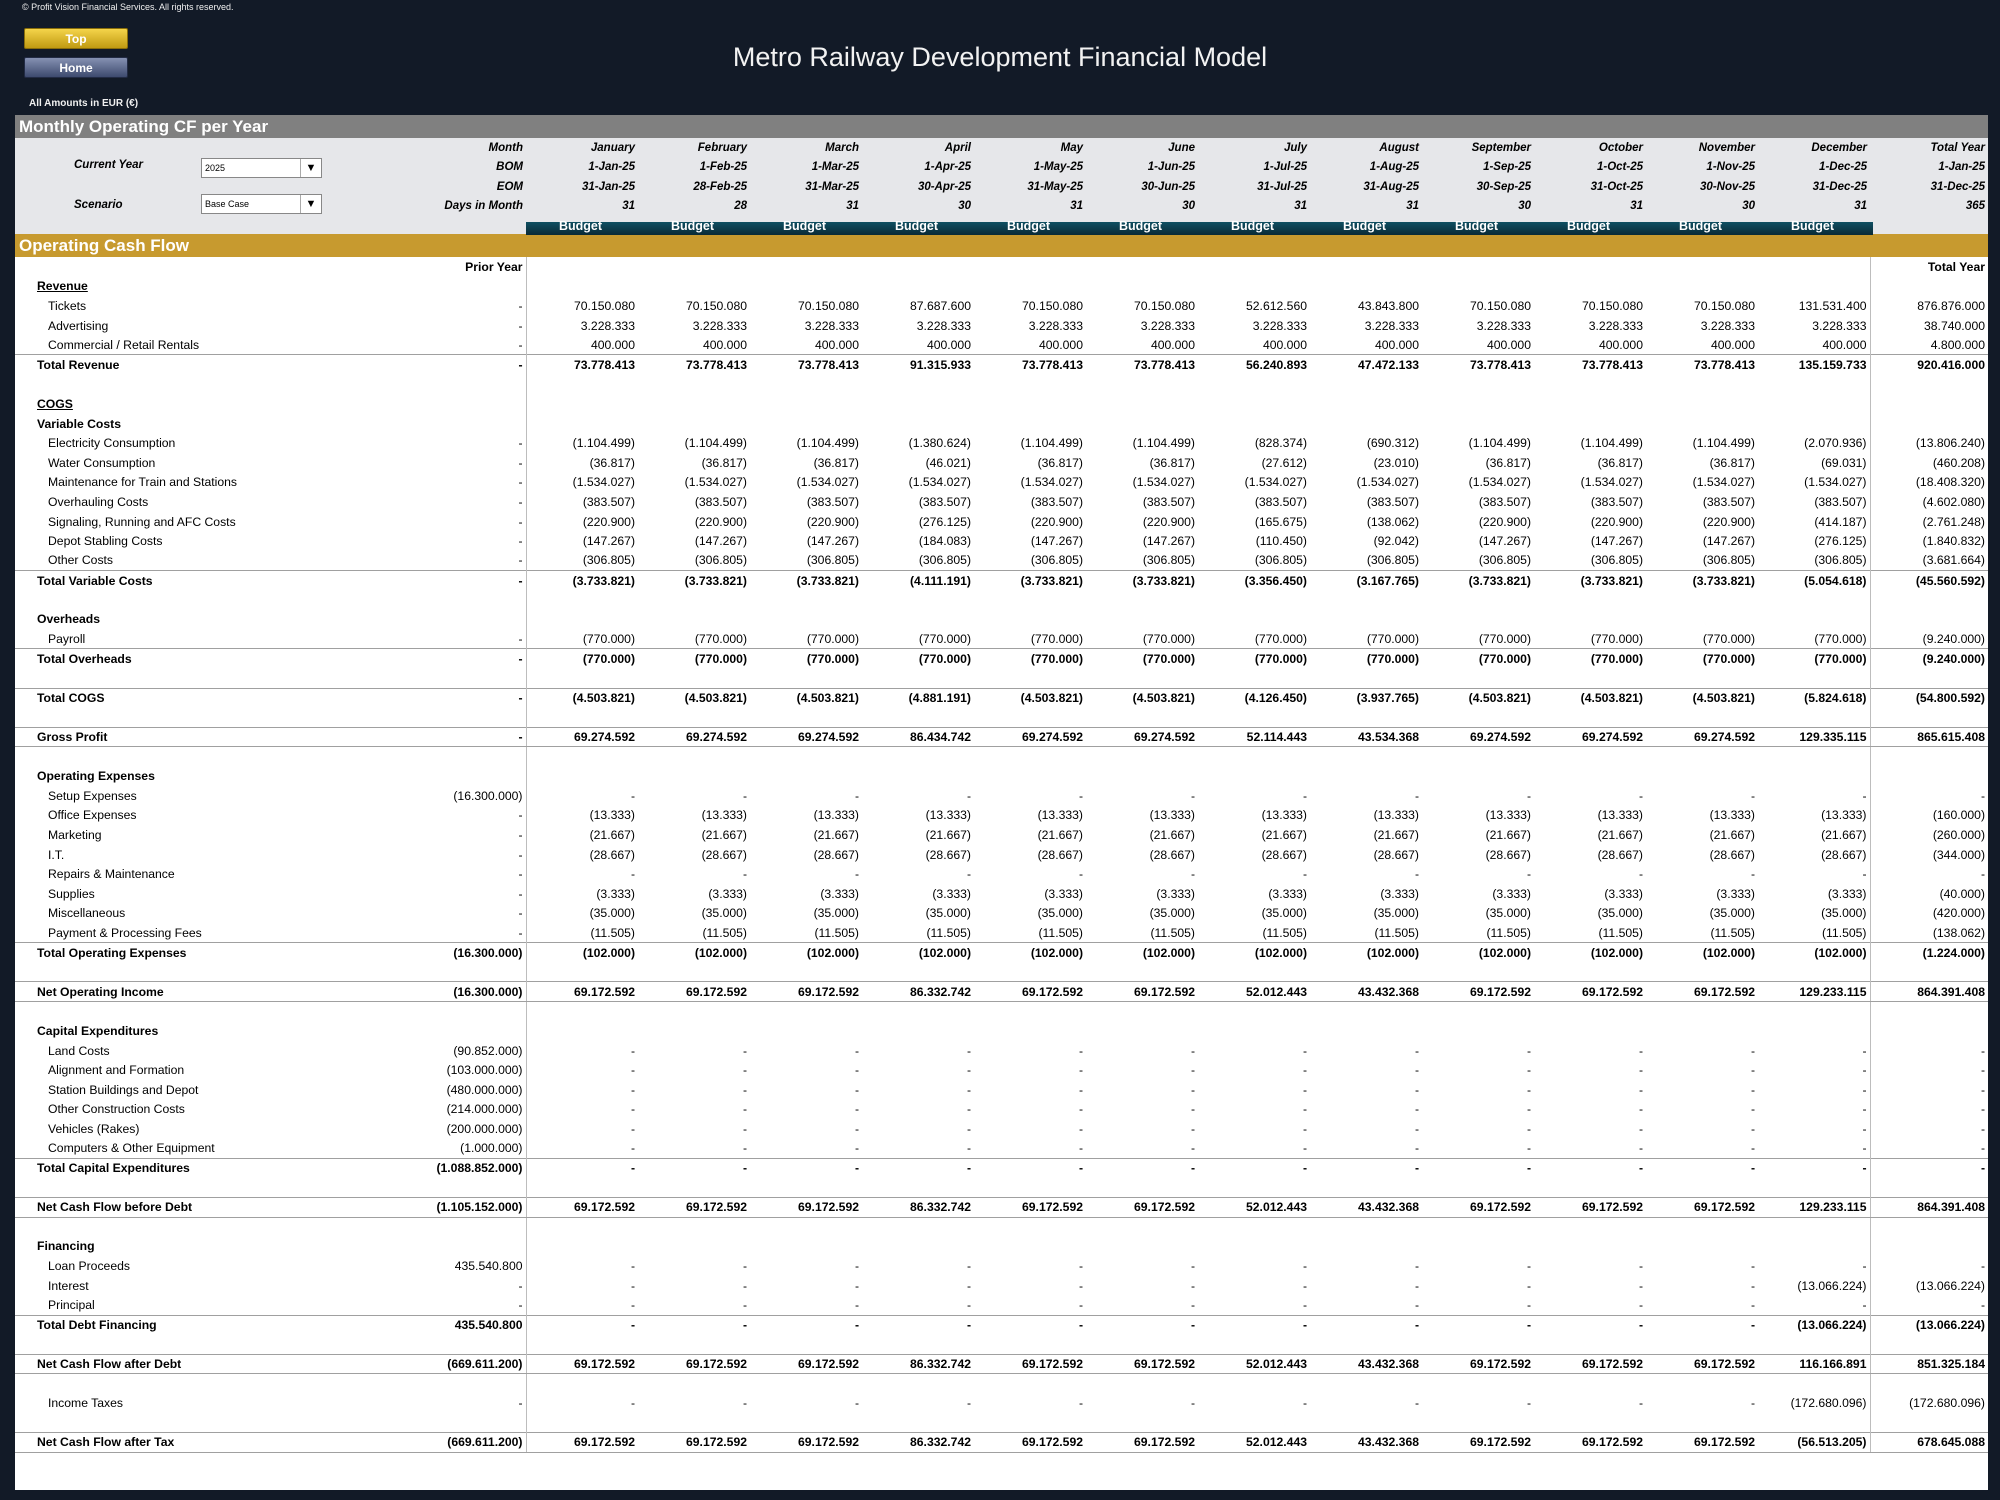 The width and height of the screenshot is (2000, 1500). I want to click on row-label: Miscellaneous, so click(87, 913).